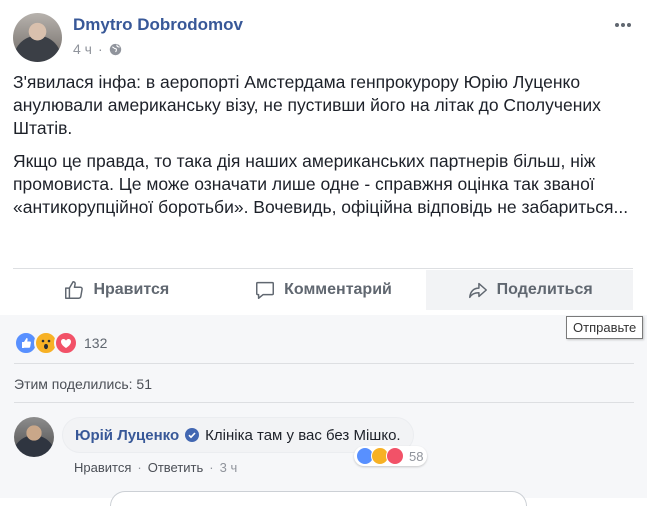  I want to click on reply-input, so click(318, 498).